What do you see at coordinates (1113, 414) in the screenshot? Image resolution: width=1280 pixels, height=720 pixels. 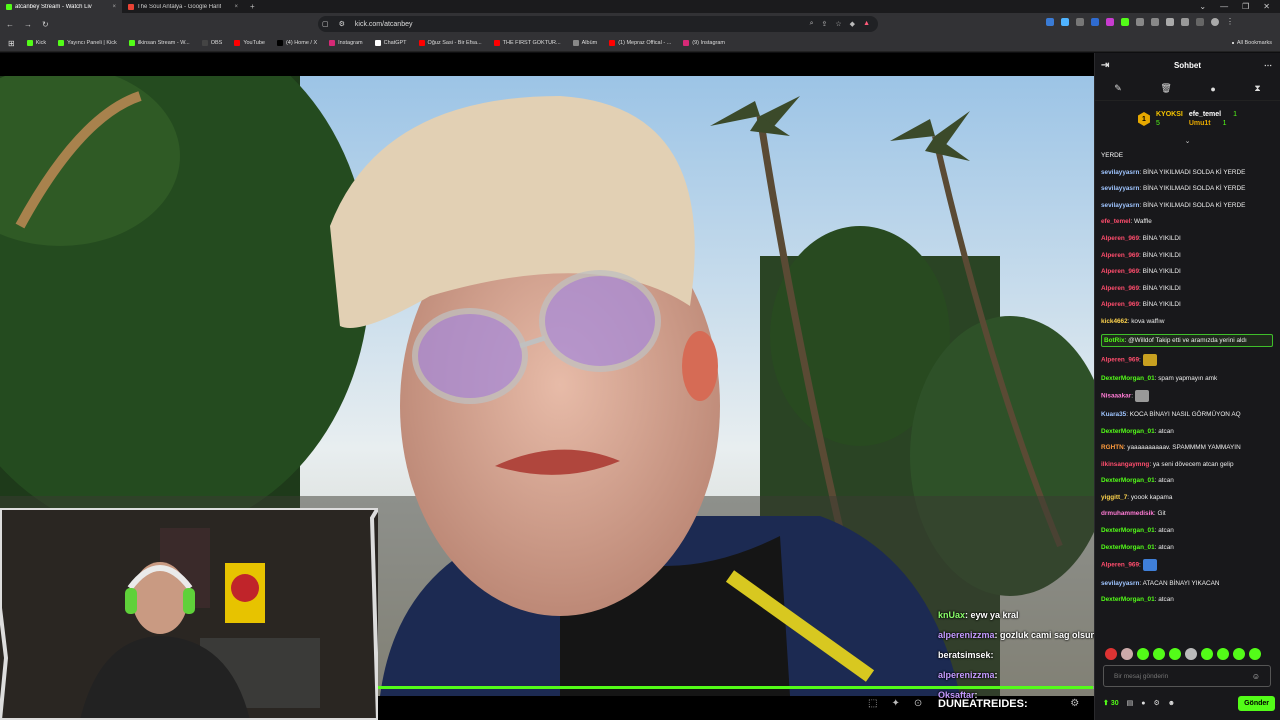 I see `chat-username: Kuara35` at bounding box center [1113, 414].